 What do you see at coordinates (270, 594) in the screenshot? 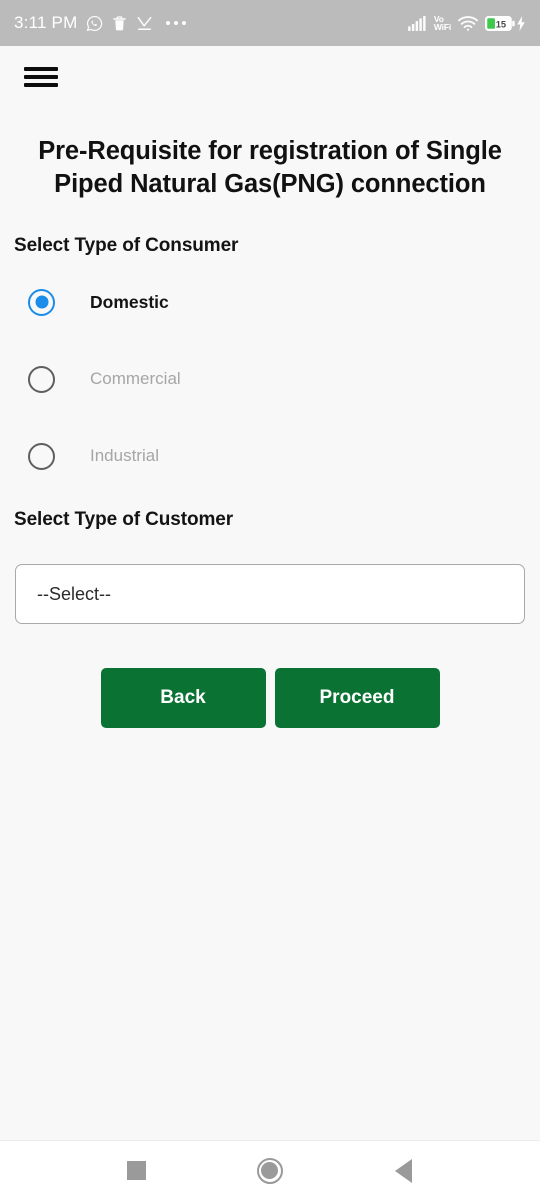
I see `customer-type-select: --Select--` at bounding box center [270, 594].